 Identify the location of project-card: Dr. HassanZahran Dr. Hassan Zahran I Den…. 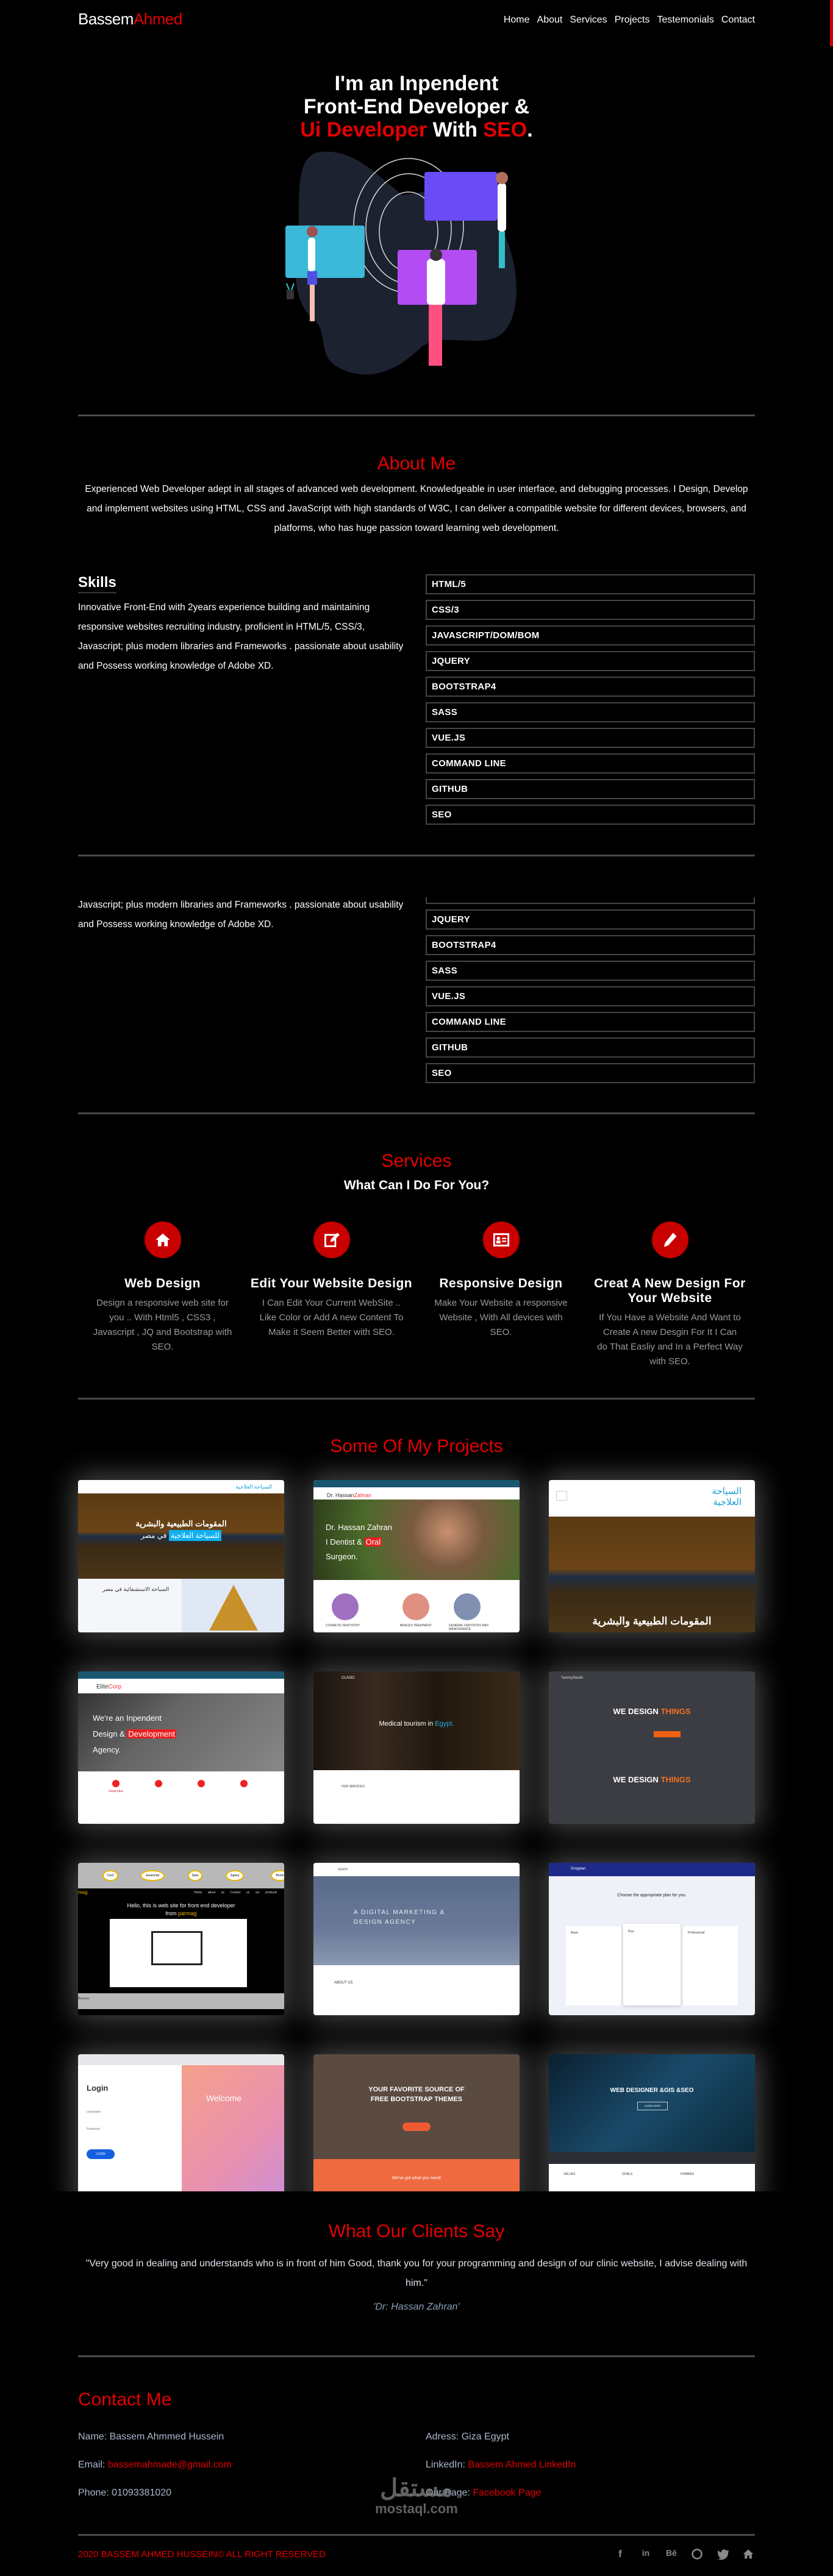
(416, 1556).